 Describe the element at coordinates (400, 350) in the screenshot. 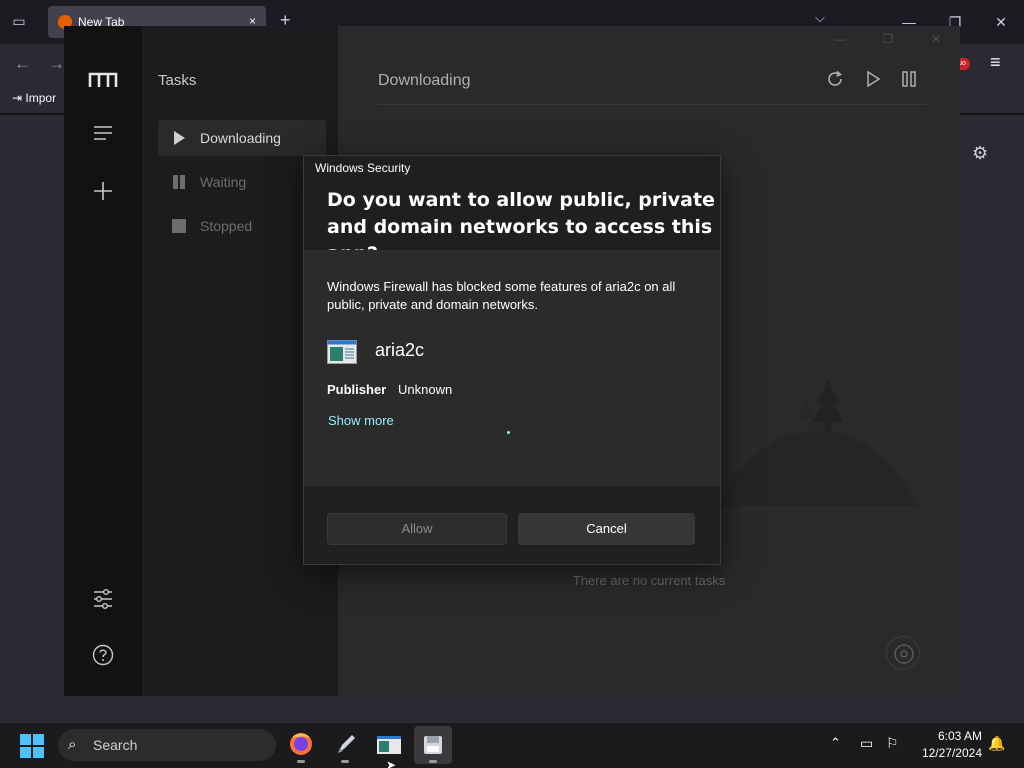

I see `app-name: aria2c` at that location.